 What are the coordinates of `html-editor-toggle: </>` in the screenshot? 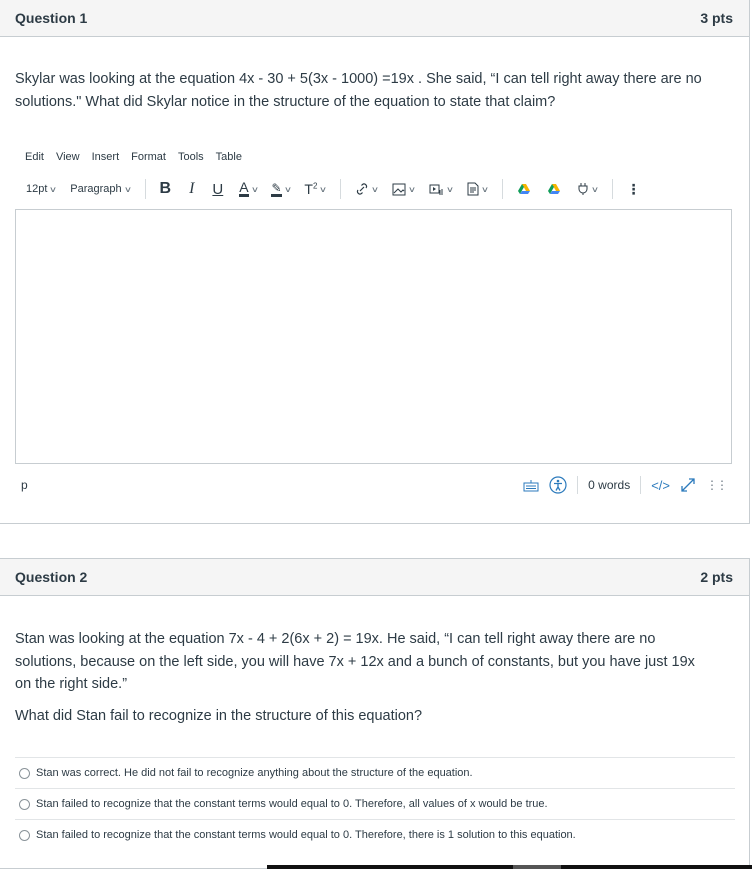 It's located at (660, 485).